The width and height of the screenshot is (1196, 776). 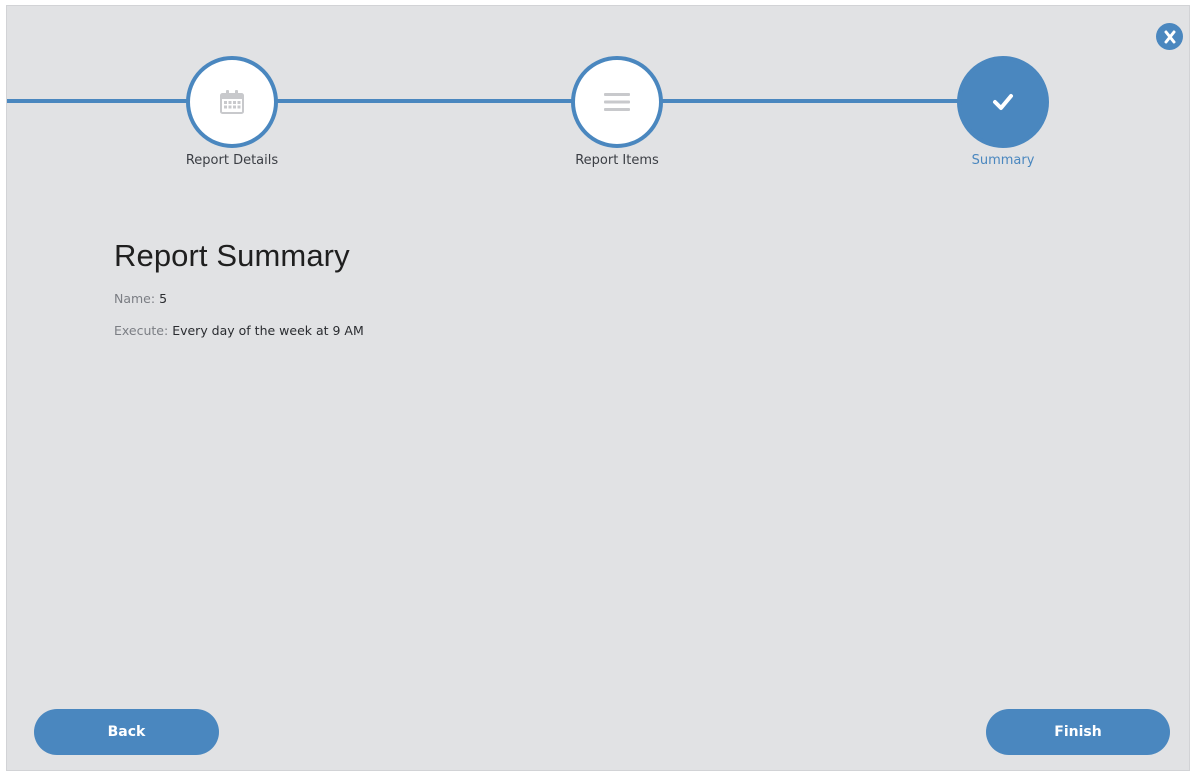 What do you see at coordinates (135, 298) in the screenshot?
I see `name-label: Name:` at bounding box center [135, 298].